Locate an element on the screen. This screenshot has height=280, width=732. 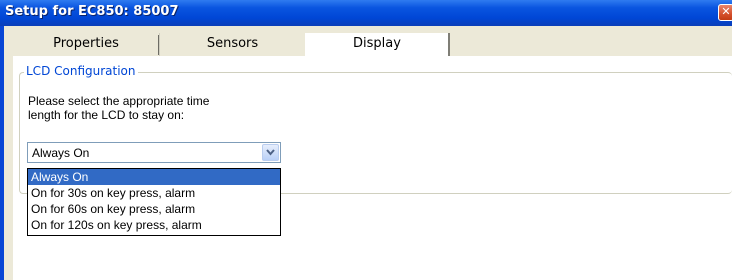
tab-label: Properties is located at coordinates (86, 43).